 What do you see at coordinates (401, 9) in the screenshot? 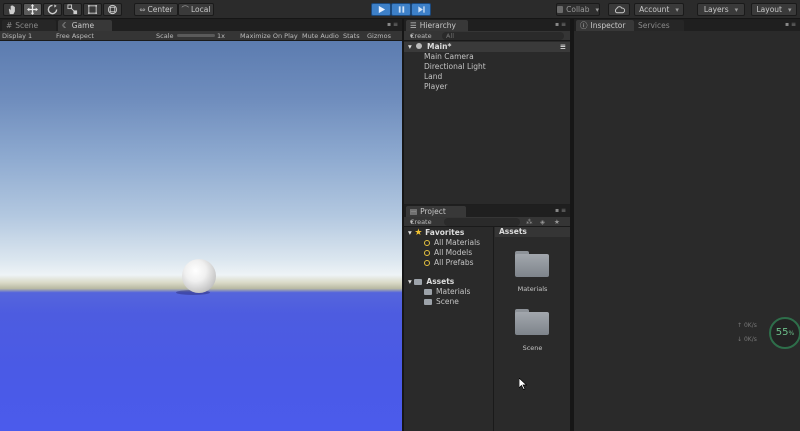
I see `pause-button` at bounding box center [401, 9].